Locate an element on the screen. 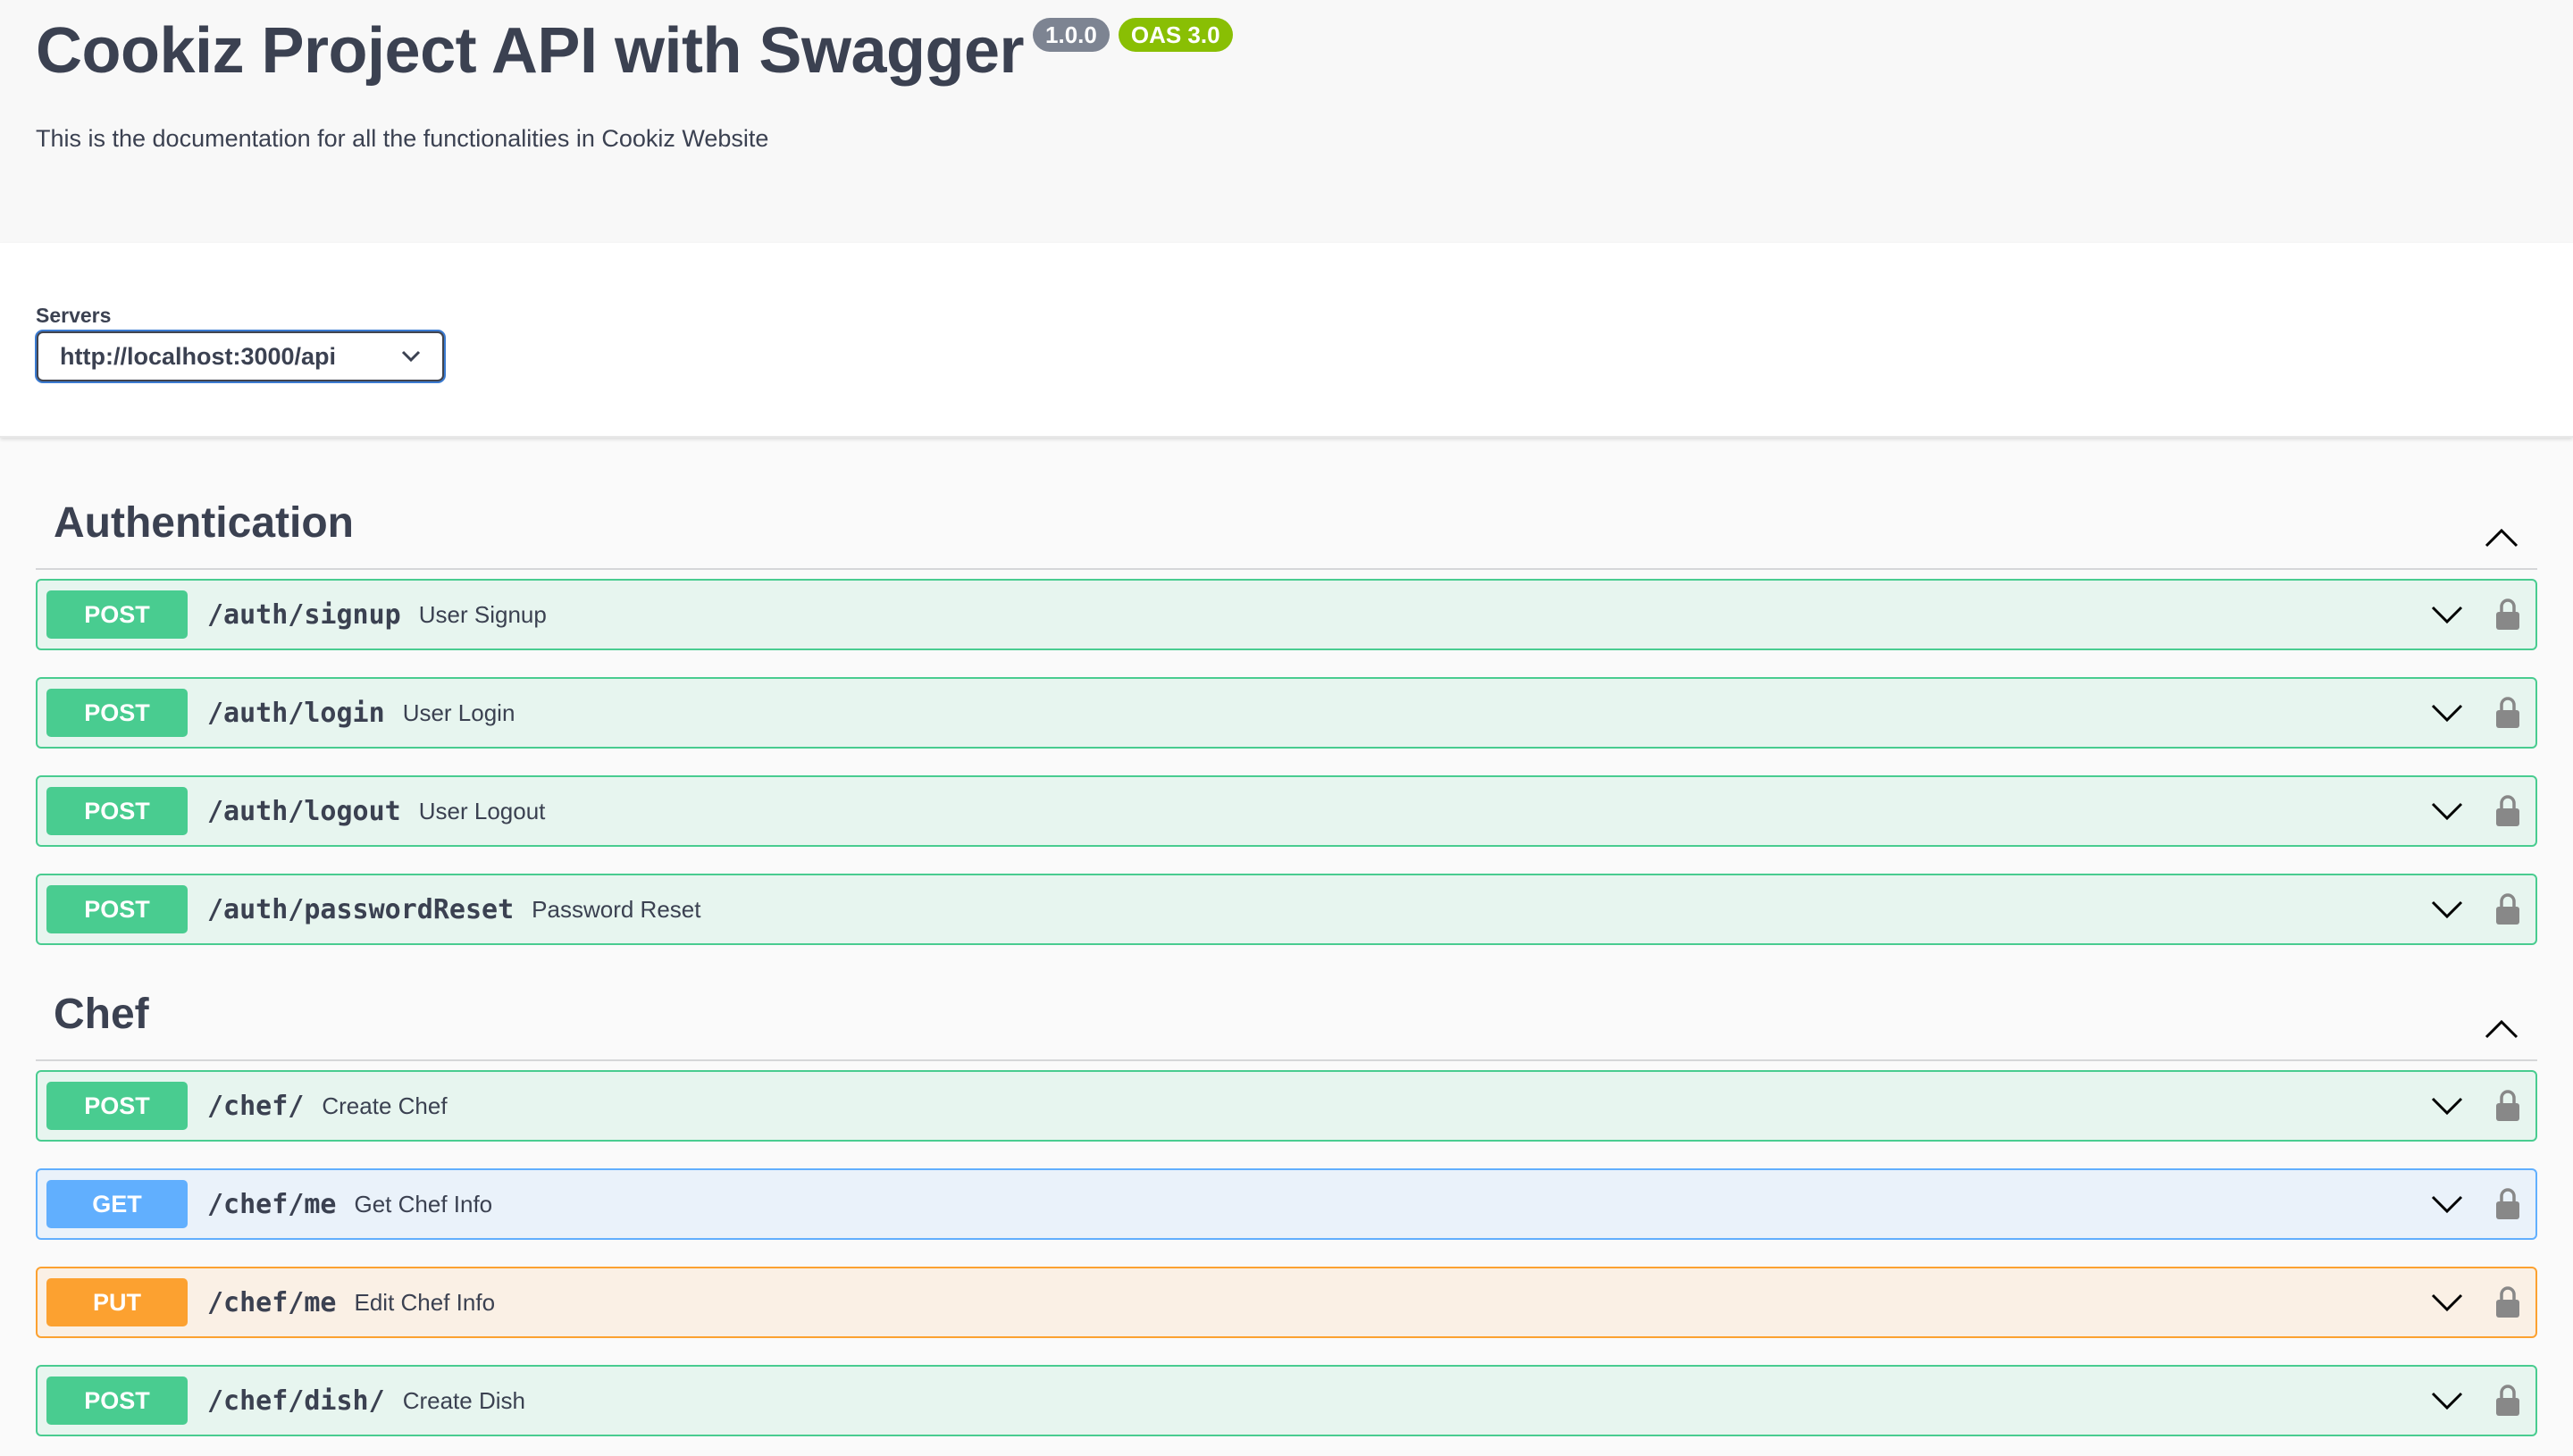  oas-badge: OAS 3.0 is located at coordinates (1175, 35).